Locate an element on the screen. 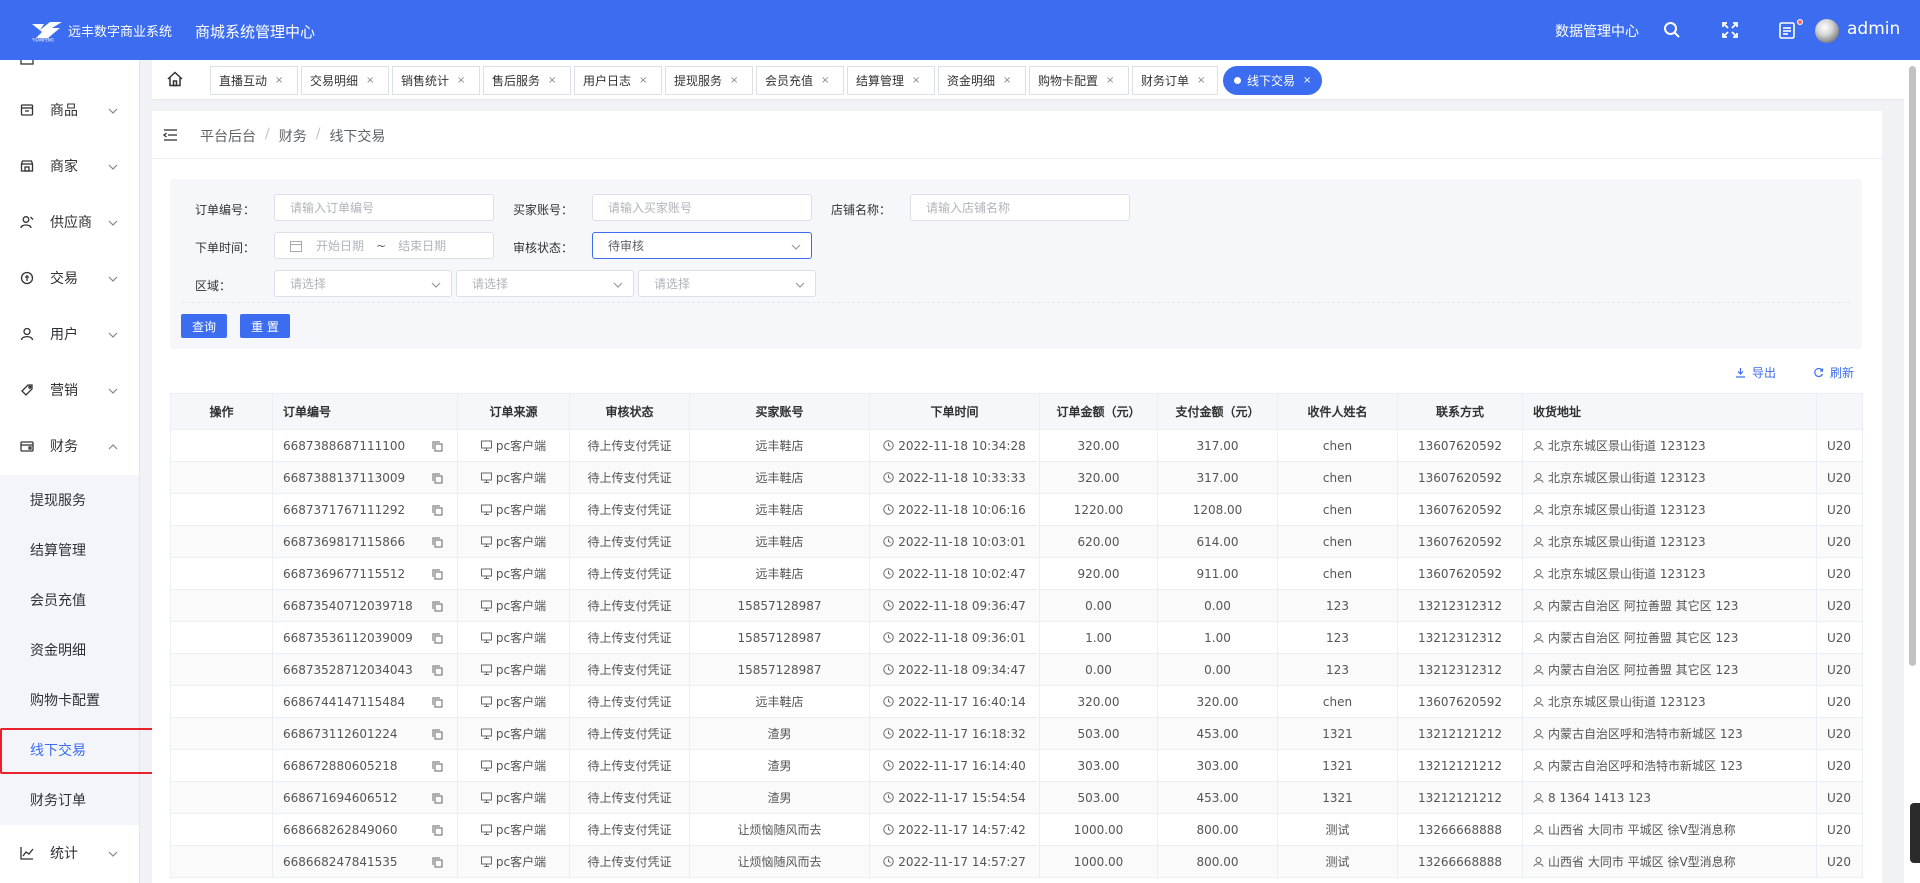  sidebar-sub-fund-detail: 资金明细 is located at coordinates (69, 650).